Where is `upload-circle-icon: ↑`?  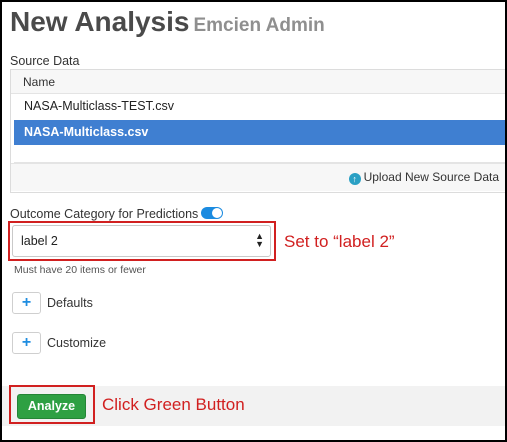
upload-circle-icon: ↑ is located at coordinates (354, 179).